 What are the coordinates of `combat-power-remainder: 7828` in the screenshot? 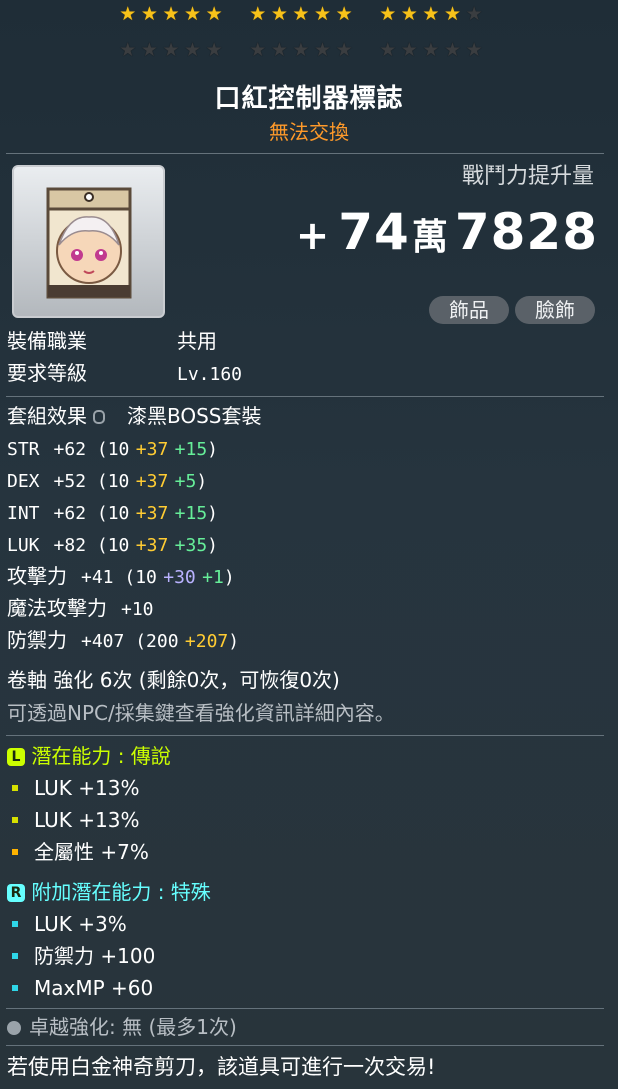 It's located at (526, 232).